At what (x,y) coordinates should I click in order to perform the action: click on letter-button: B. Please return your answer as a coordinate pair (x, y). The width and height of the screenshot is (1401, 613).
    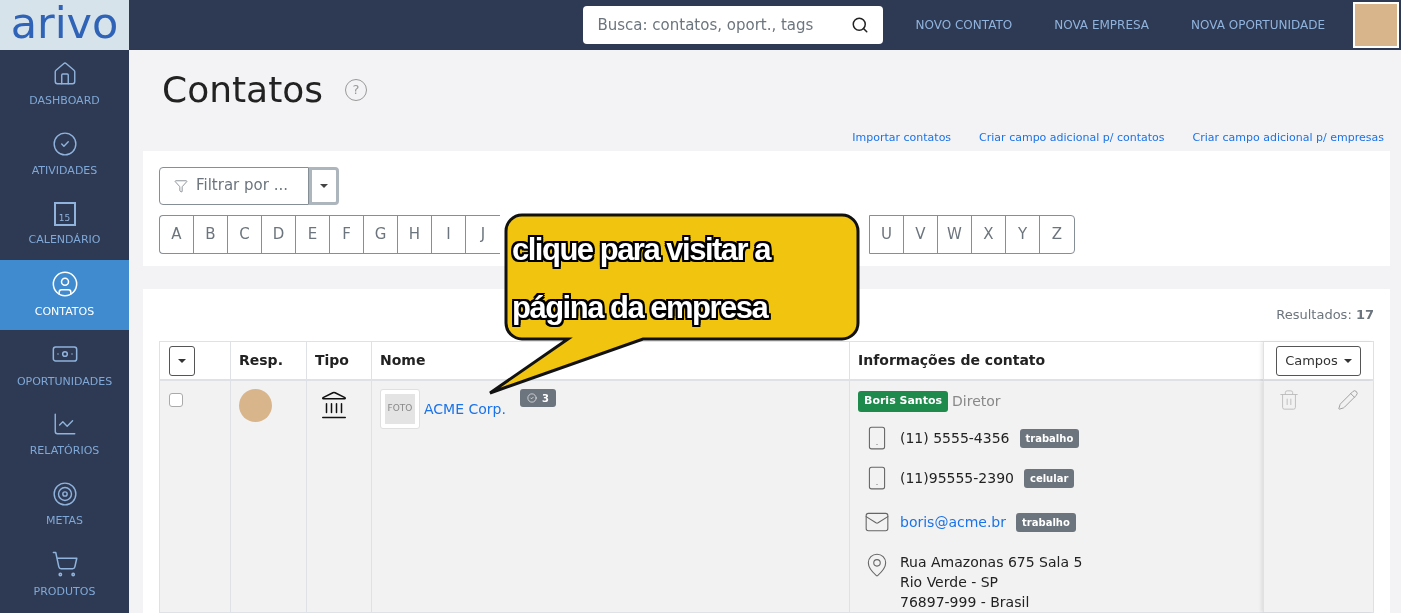
    Looking at the image, I should click on (211, 234).